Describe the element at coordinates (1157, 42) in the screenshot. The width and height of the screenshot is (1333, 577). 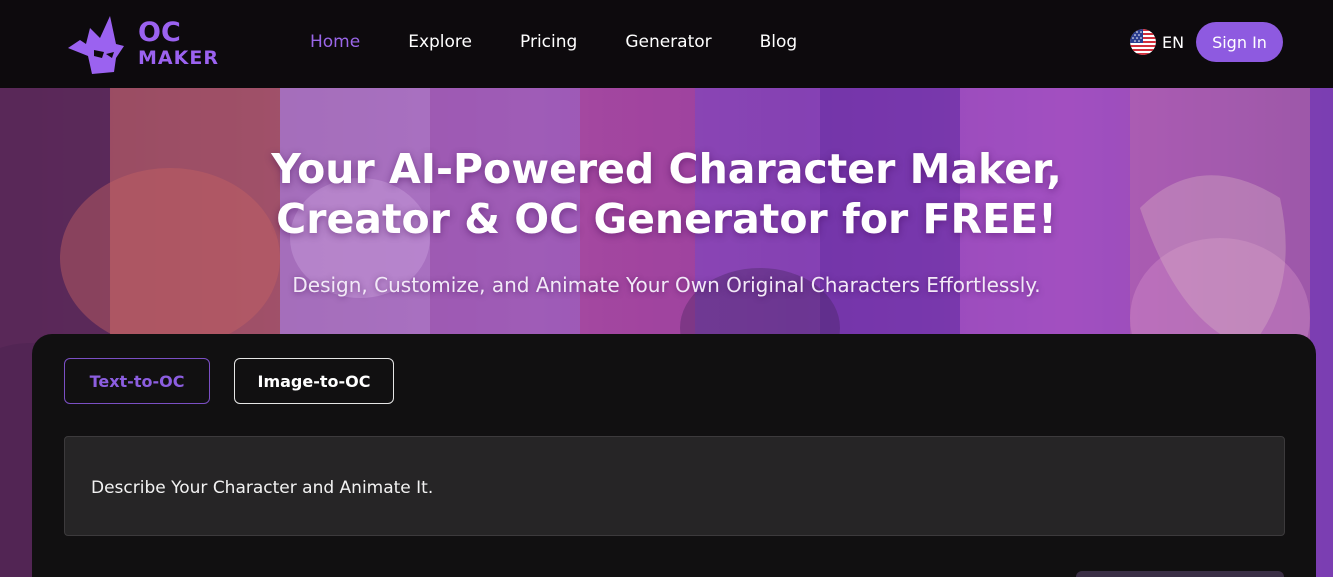
I see `language-selector: EN` at that location.